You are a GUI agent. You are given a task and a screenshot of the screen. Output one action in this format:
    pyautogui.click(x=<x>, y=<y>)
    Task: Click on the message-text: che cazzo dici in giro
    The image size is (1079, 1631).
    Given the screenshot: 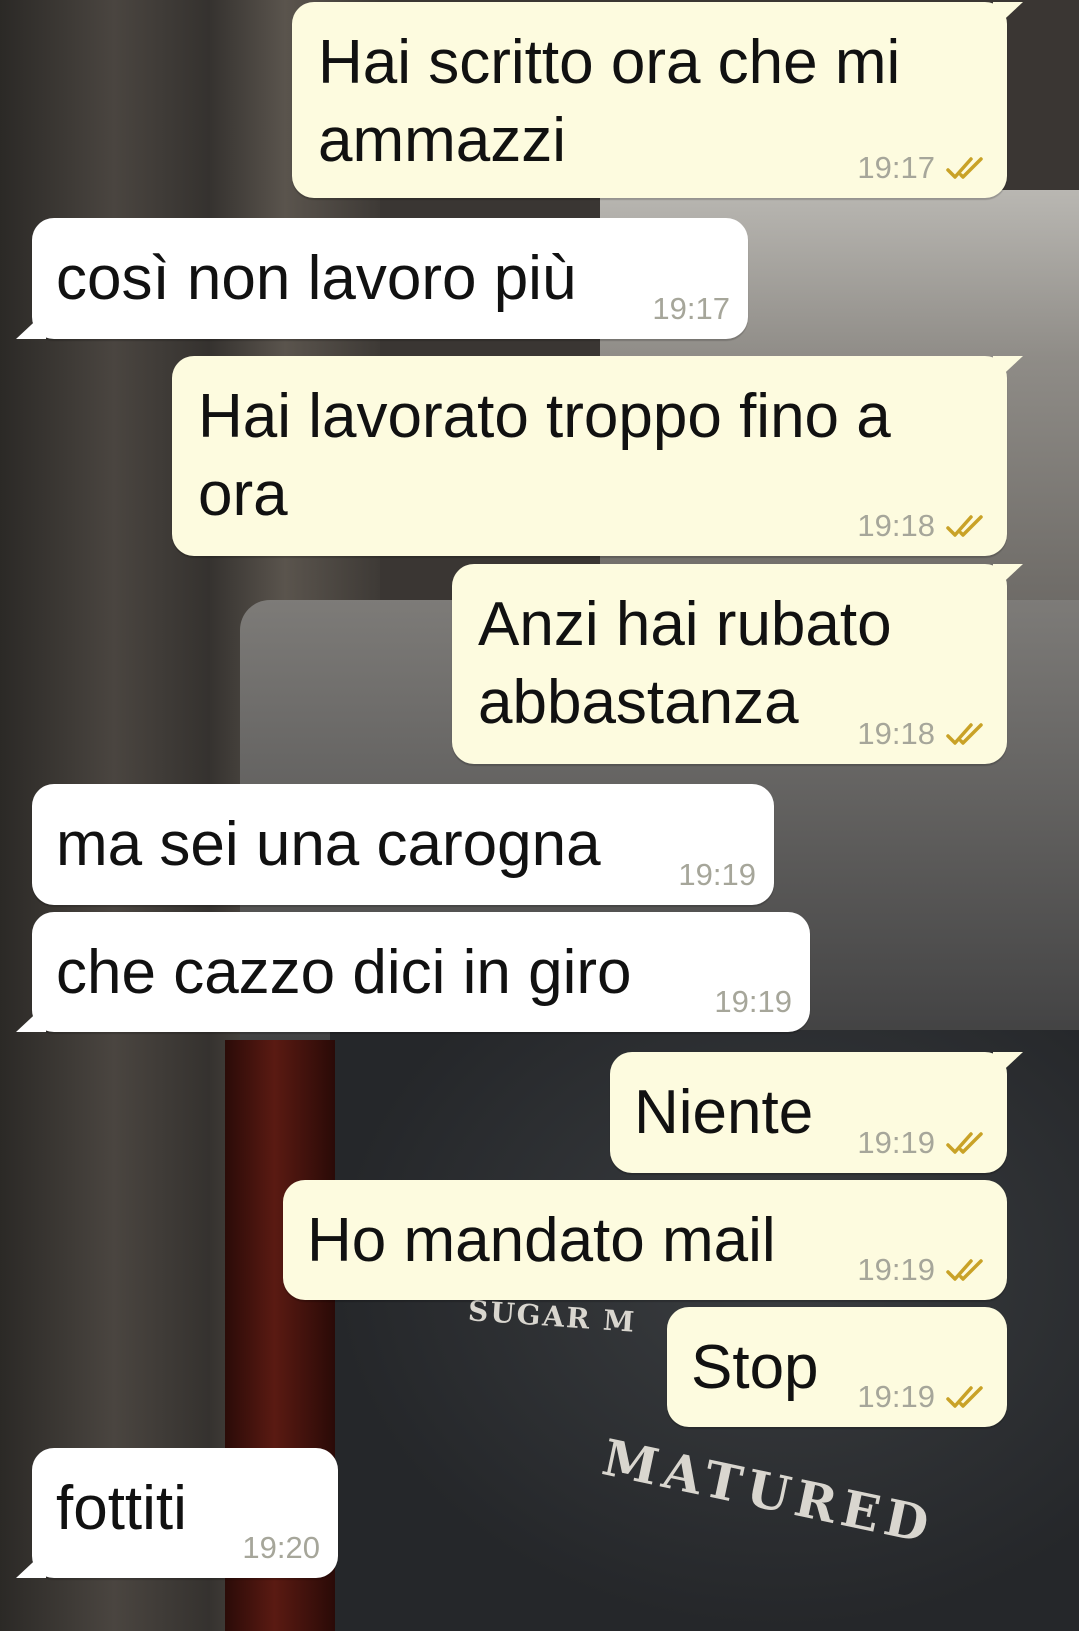 What is the action you would take?
    pyautogui.click(x=344, y=972)
    